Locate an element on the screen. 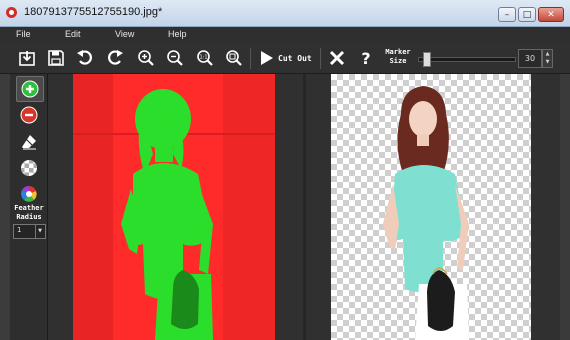  color-wheel-icon is located at coordinates (29, 193).